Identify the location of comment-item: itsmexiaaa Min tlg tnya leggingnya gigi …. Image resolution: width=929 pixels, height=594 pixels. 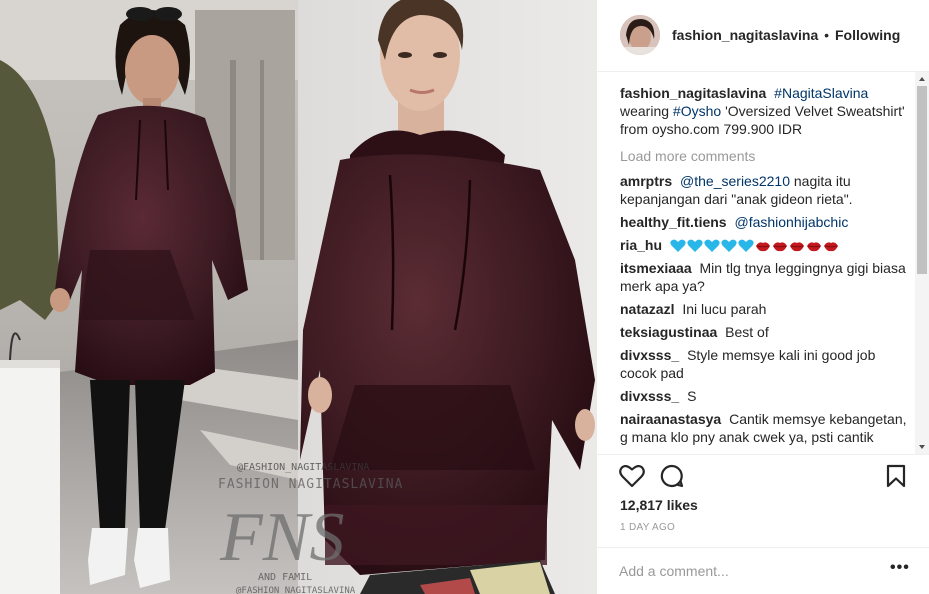
(766, 277).